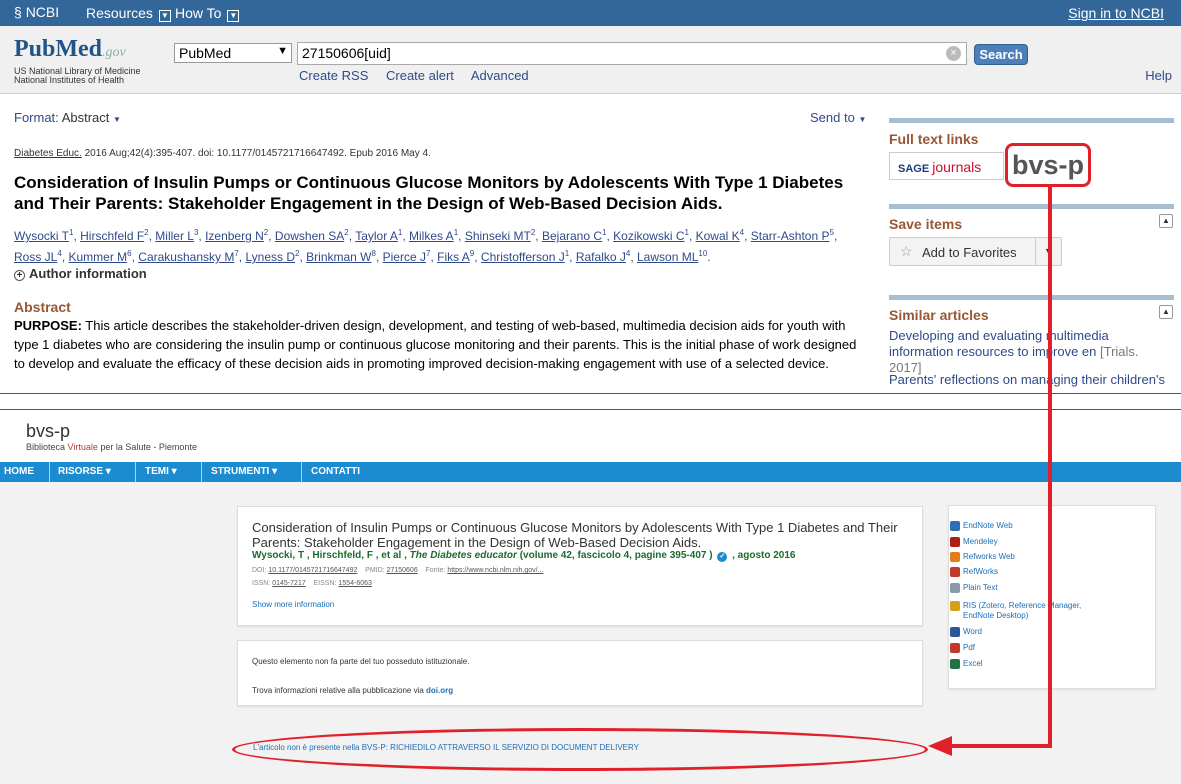 The height and width of the screenshot is (784, 1181). Describe the element at coordinates (1001, 467) in the screenshot. I see `arrow-line` at that location.